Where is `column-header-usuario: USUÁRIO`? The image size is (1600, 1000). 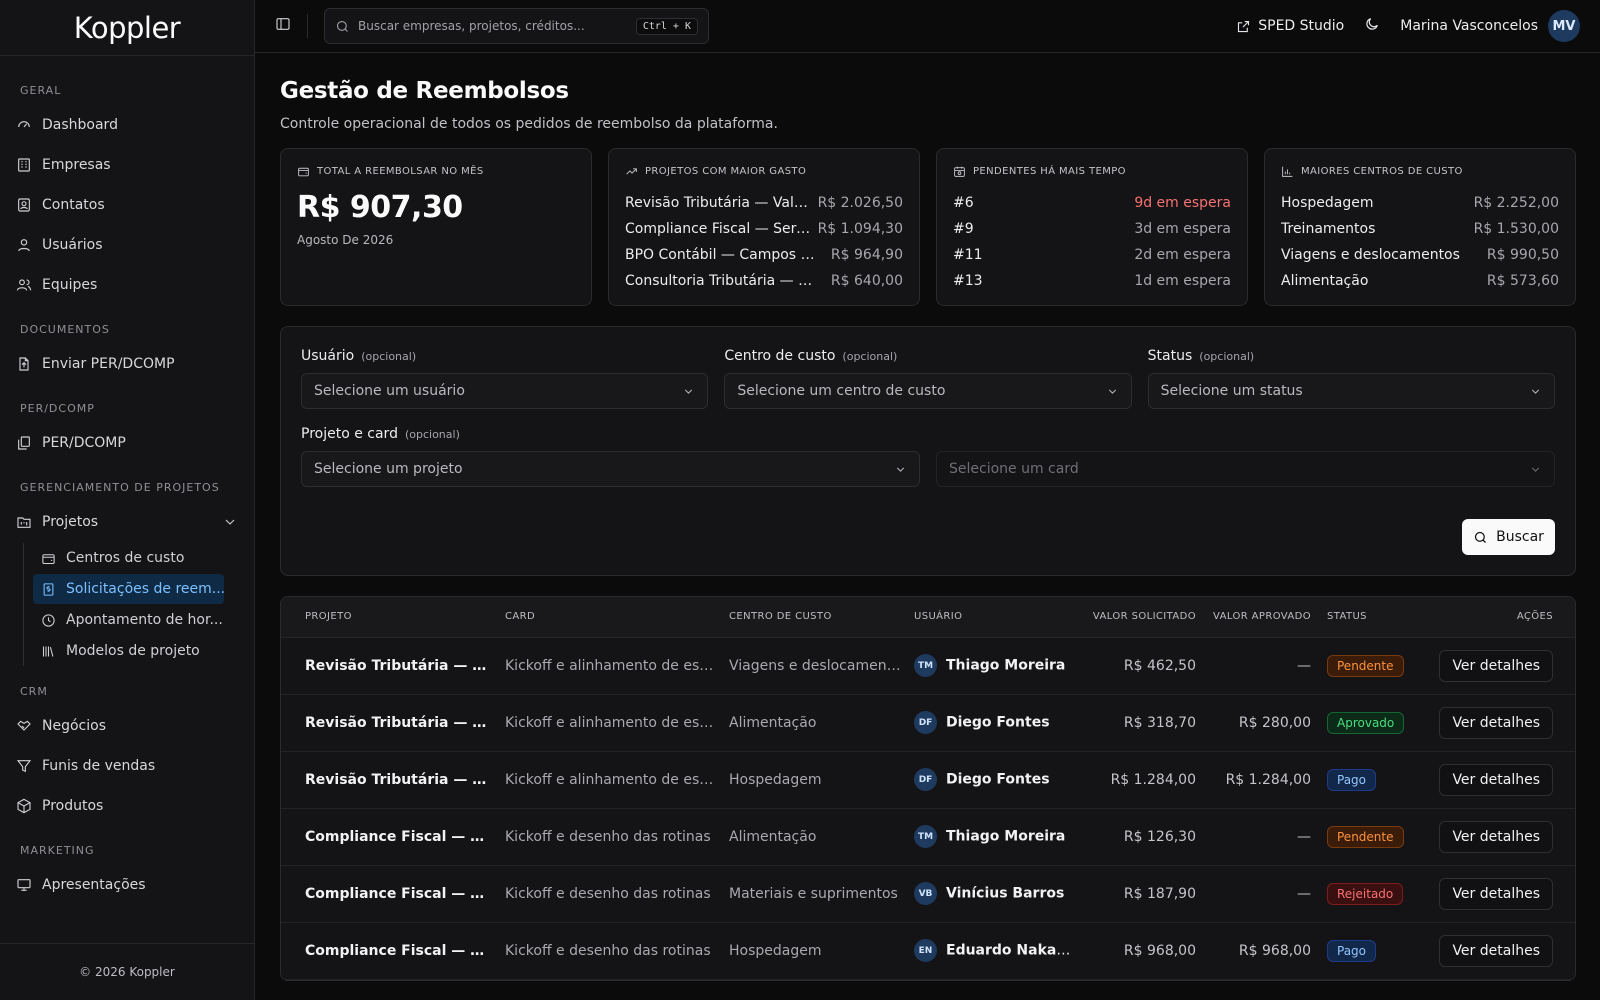
column-header-usuario: USUÁRIO is located at coordinates (993, 617).